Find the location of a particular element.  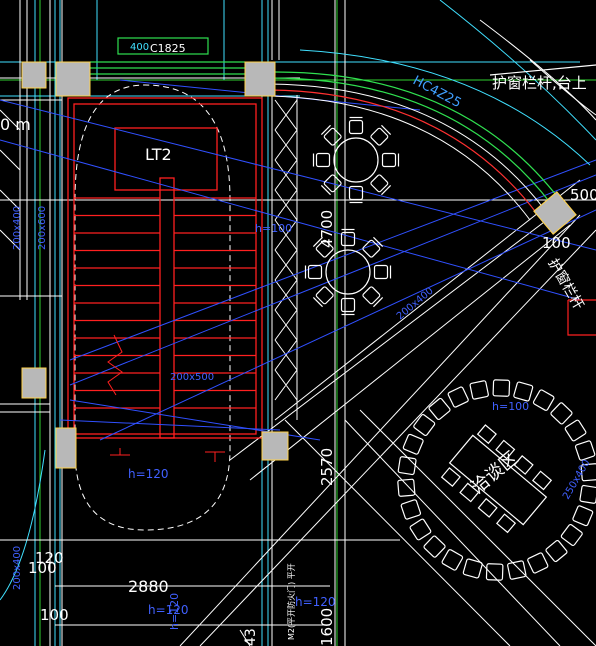

railing-note-right: 护窗栏杆 is located at coordinates (566, 284).